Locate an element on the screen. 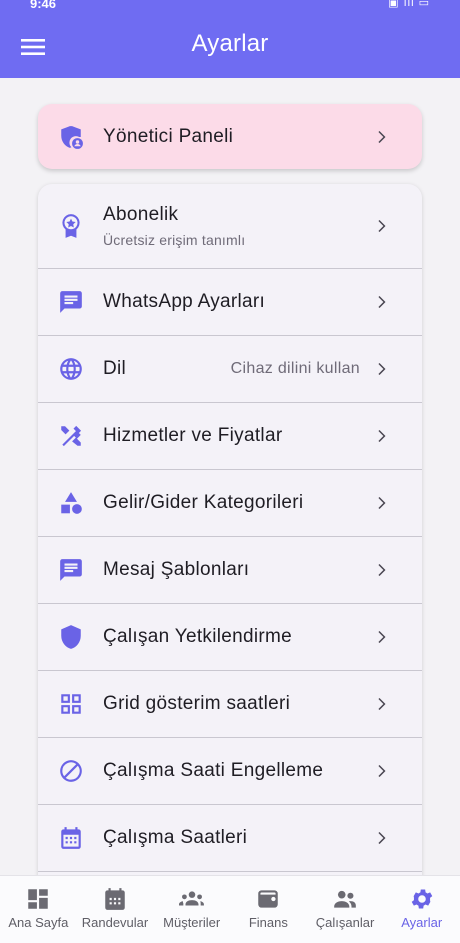  admin-panel-item: Yönetici Paneli is located at coordinates (230, 136).